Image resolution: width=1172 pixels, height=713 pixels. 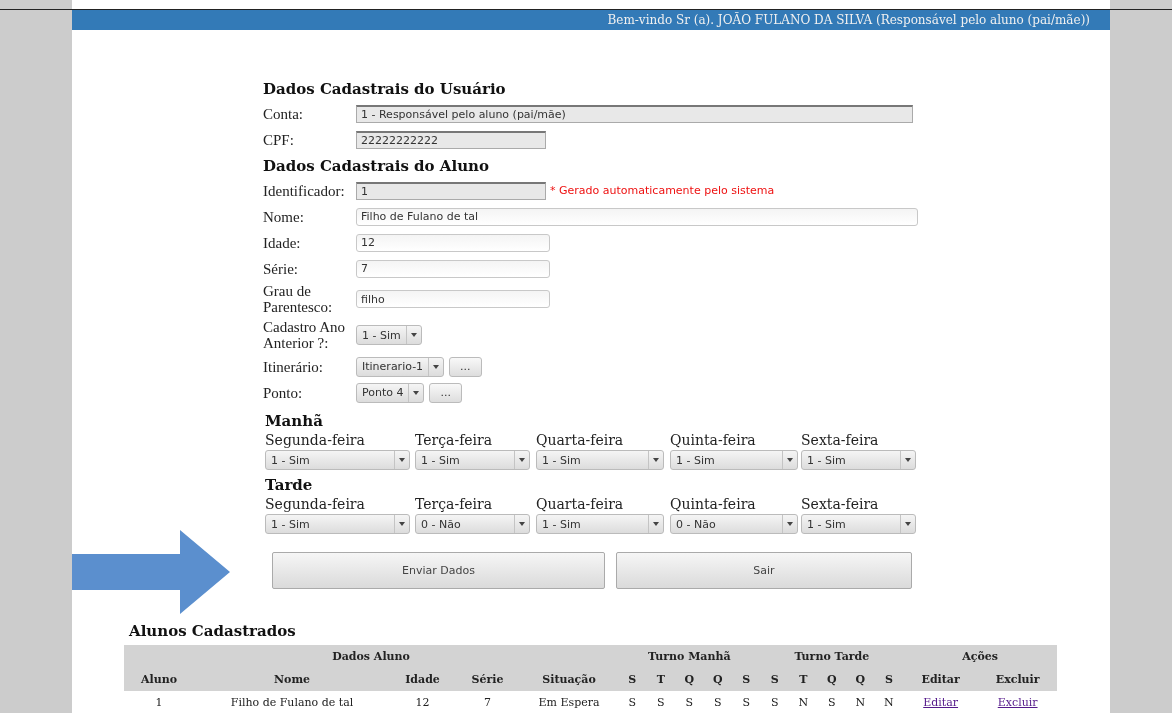 I want to click on shift-title: Tarde, so click(x=289, y=485).